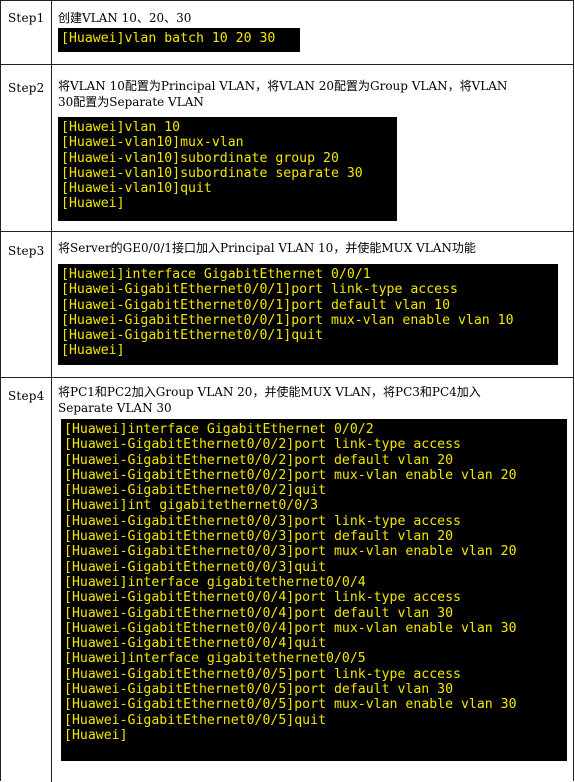 This screenshot has height=782, width=575. Describe the element at coordinates (168, 38) in the screenshot. I see `cli-line: [Huawei]vlan batch 10 20 30` at that location.